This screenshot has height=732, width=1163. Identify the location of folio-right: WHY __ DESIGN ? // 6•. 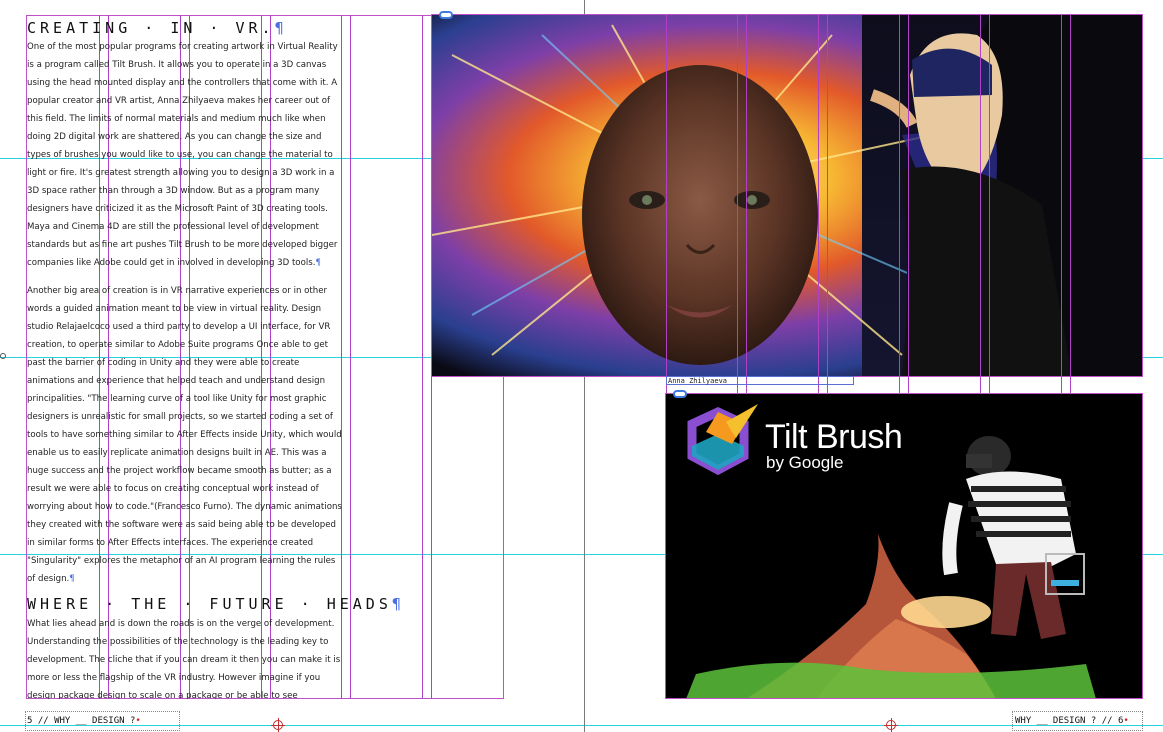
(1077, 721).